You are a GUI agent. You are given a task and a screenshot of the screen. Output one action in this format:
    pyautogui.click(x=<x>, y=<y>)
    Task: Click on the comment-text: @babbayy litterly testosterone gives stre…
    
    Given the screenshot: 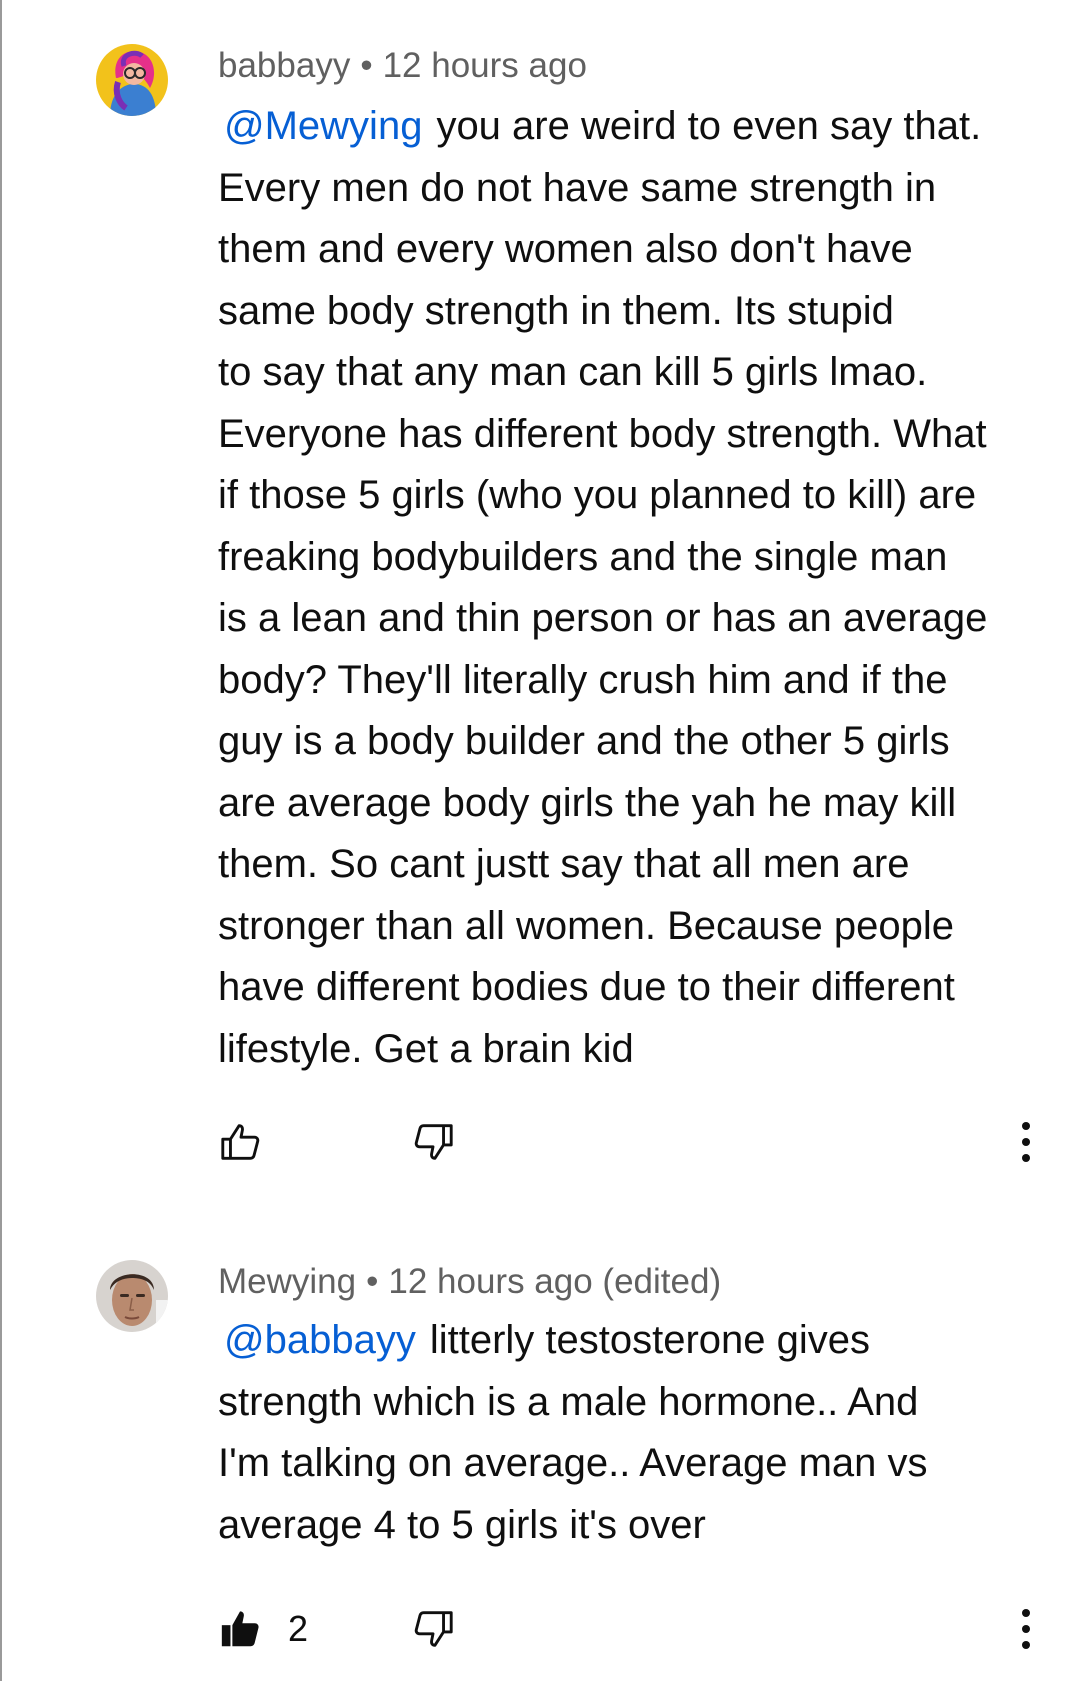 What is the action you would take?
    pyautogui.click(x=628, y=1433)
    